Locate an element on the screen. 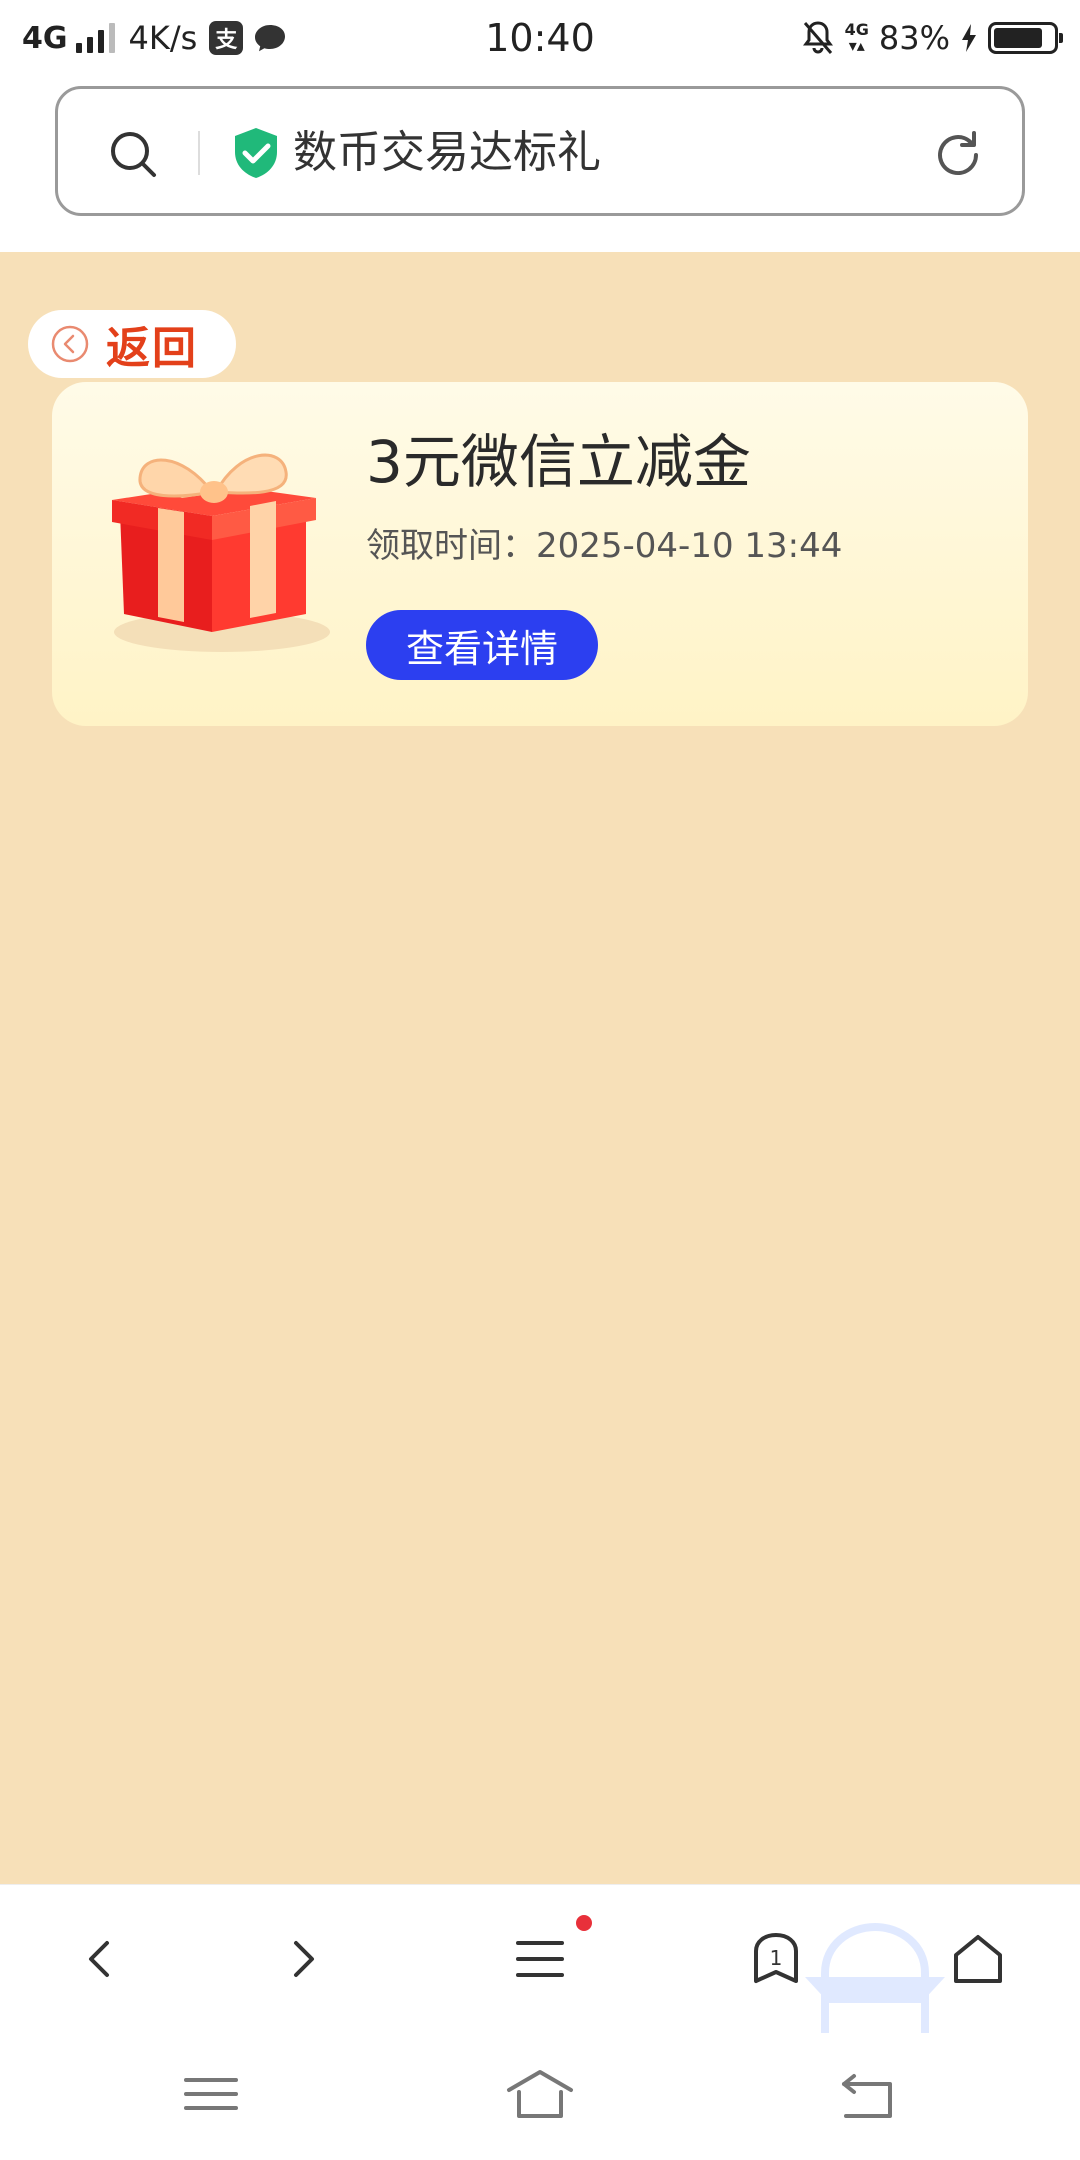  browser-top-bar: 数币交易达标礼 is located at coordinates (540, 164).